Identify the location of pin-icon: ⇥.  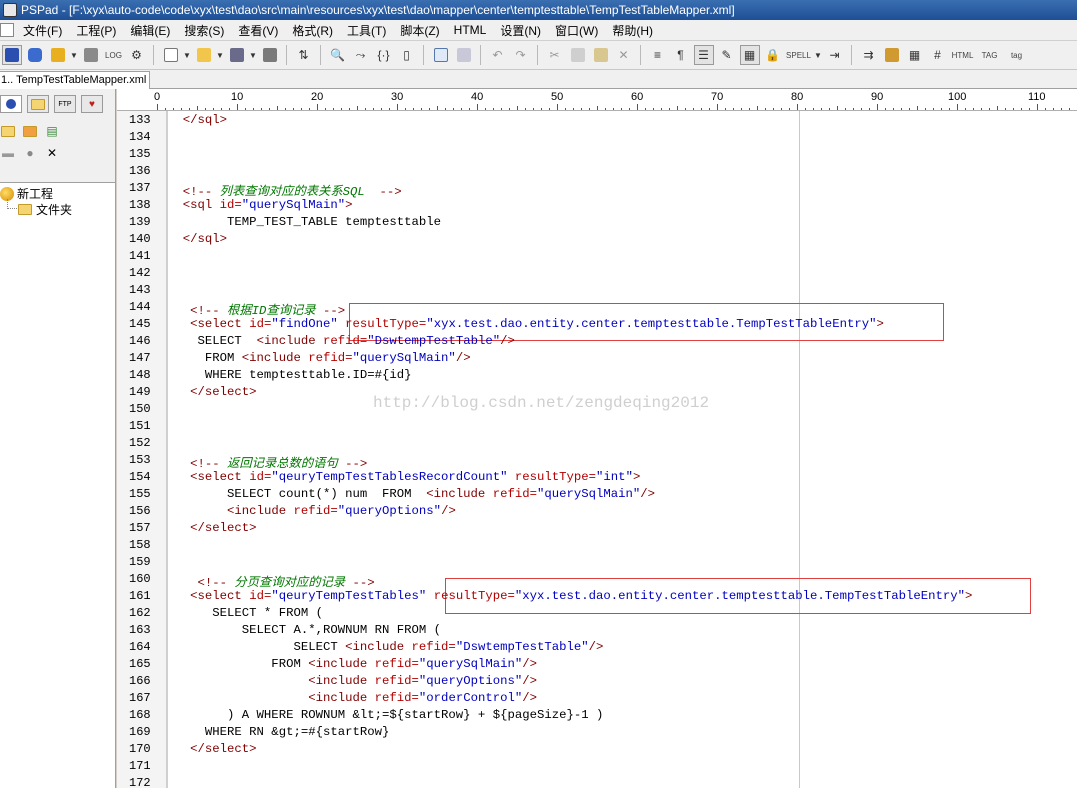
(835, 55).